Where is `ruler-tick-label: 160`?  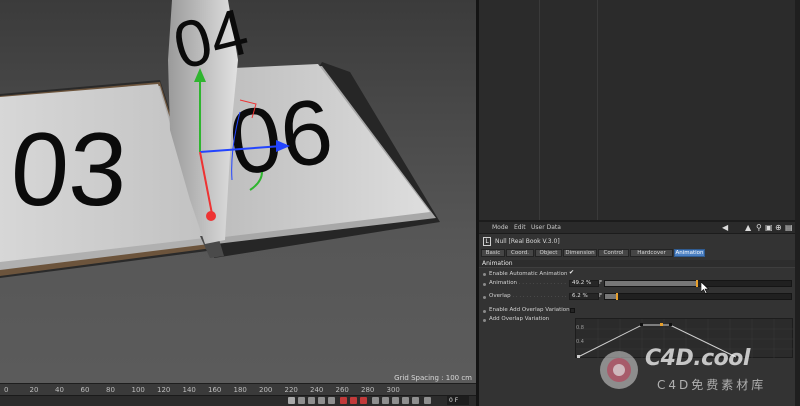 ruler-tick-label: 160 is located at coordinates (215, 390).